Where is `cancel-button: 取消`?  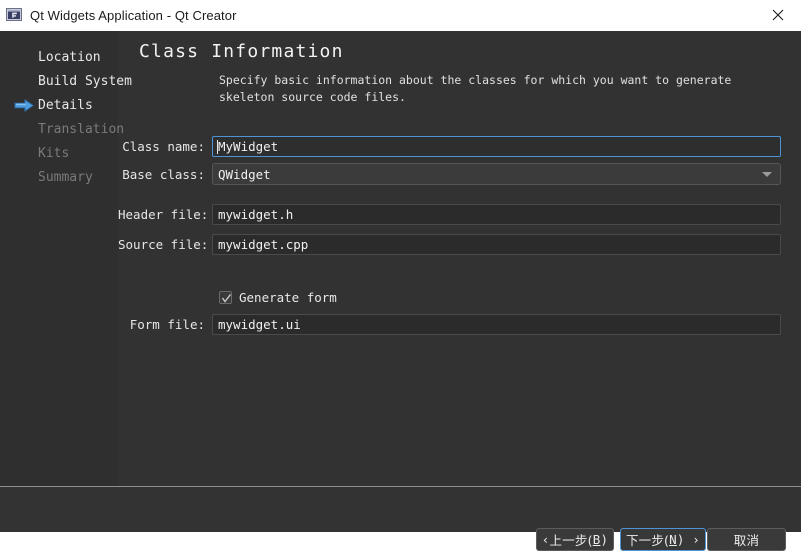
cancel-button: 取消 is located at coordinates (746, 539).